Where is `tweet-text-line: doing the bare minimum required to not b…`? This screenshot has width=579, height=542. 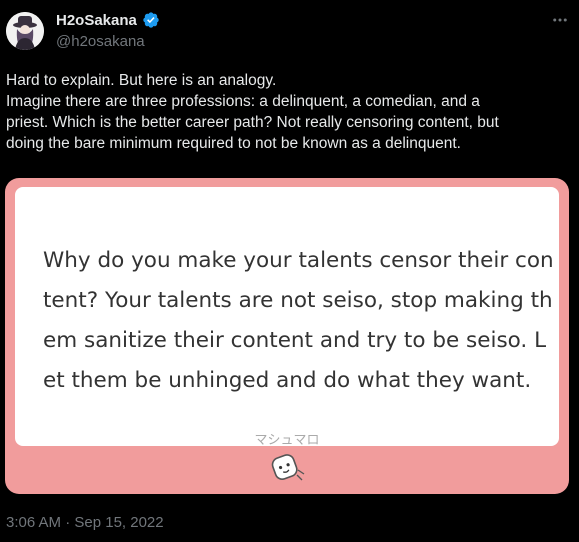 tweet-text-line: doing the bare minimum required to not b… is located at coordinates (233, 143).